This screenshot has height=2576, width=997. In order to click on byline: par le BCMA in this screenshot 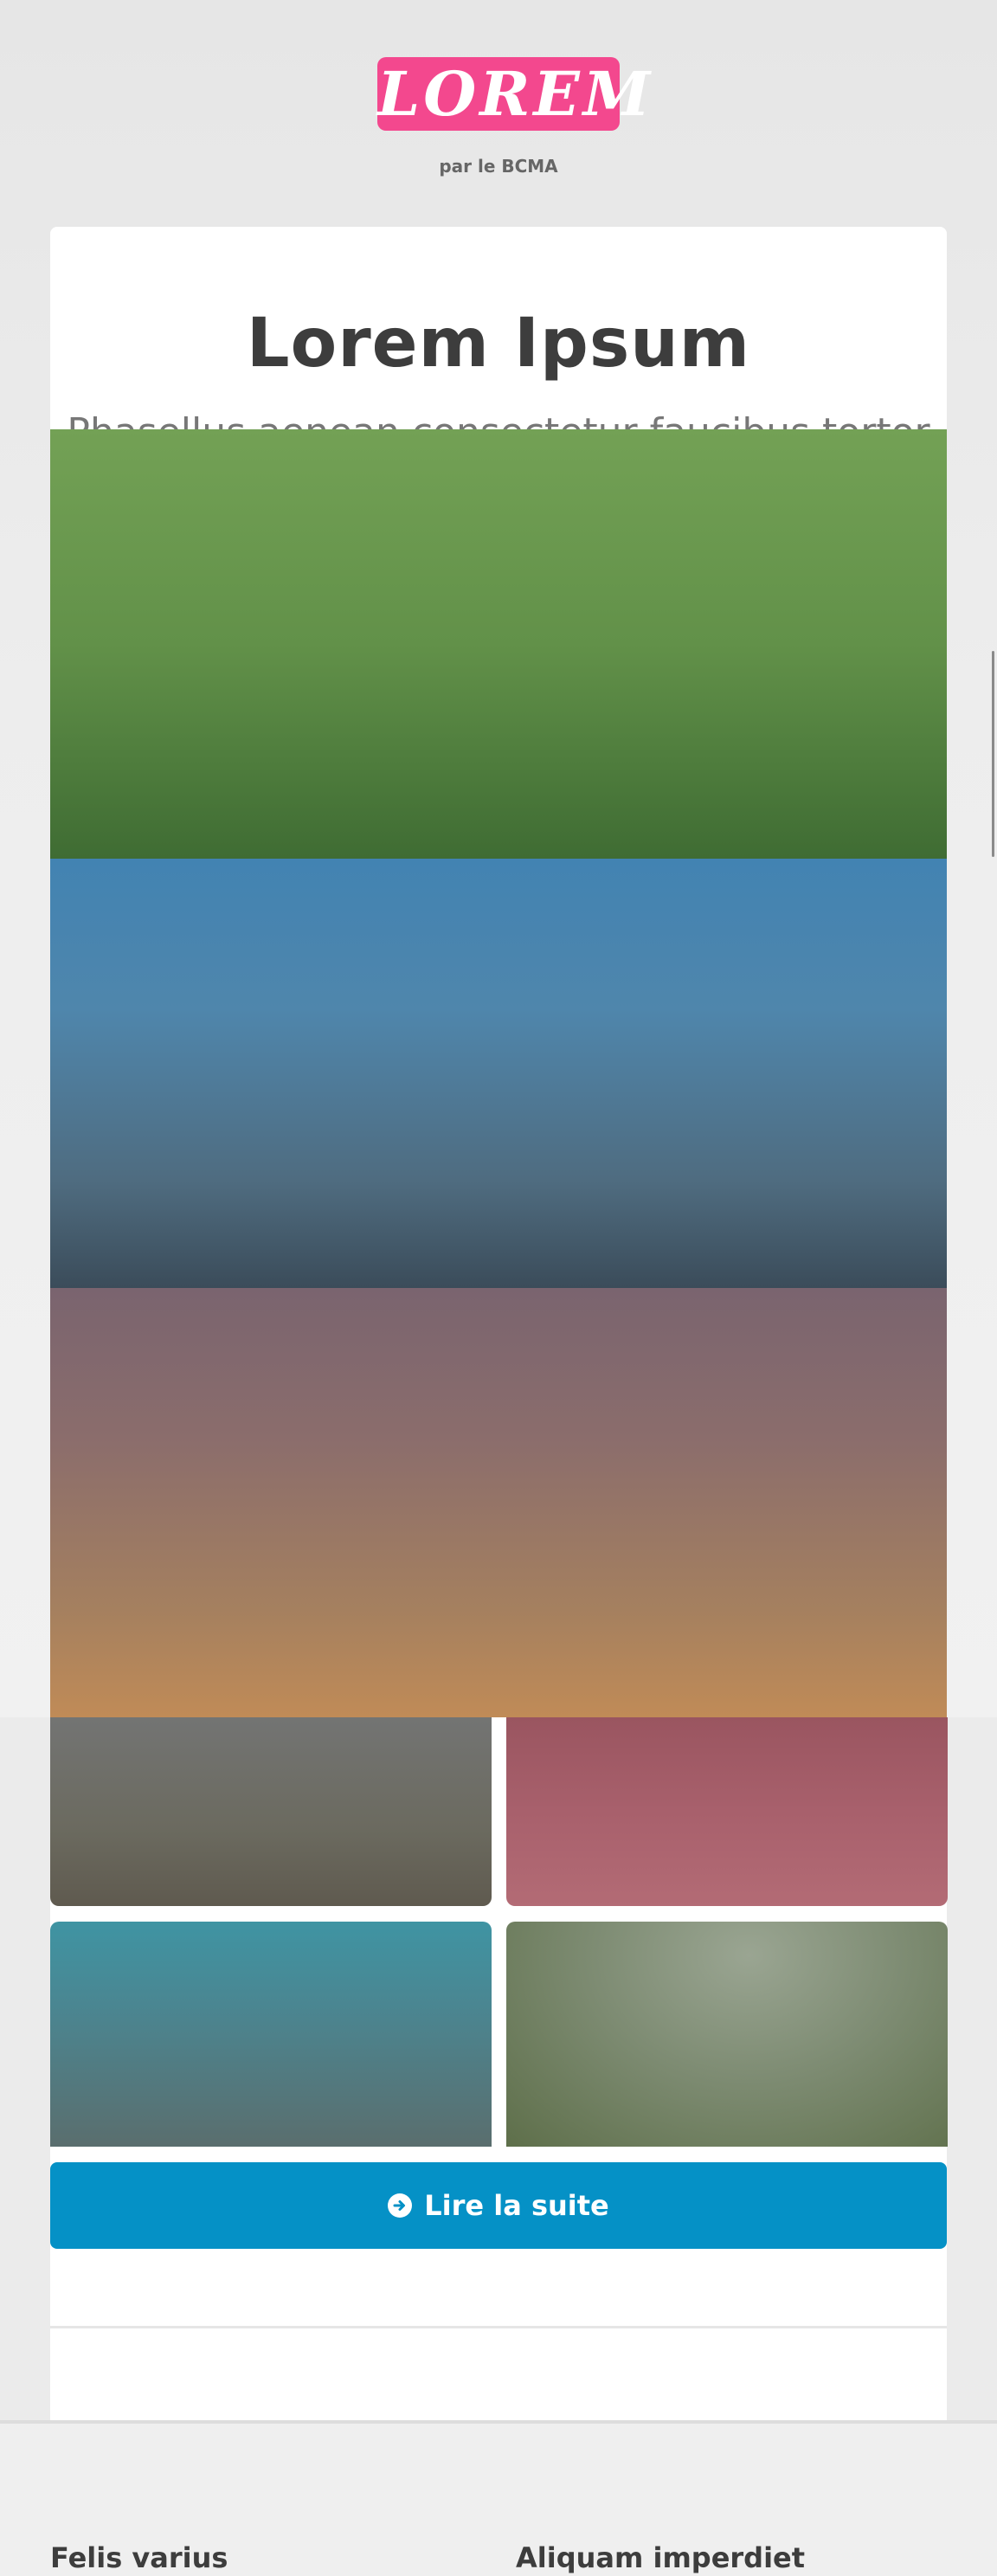, I will do `click(498, 166)`.